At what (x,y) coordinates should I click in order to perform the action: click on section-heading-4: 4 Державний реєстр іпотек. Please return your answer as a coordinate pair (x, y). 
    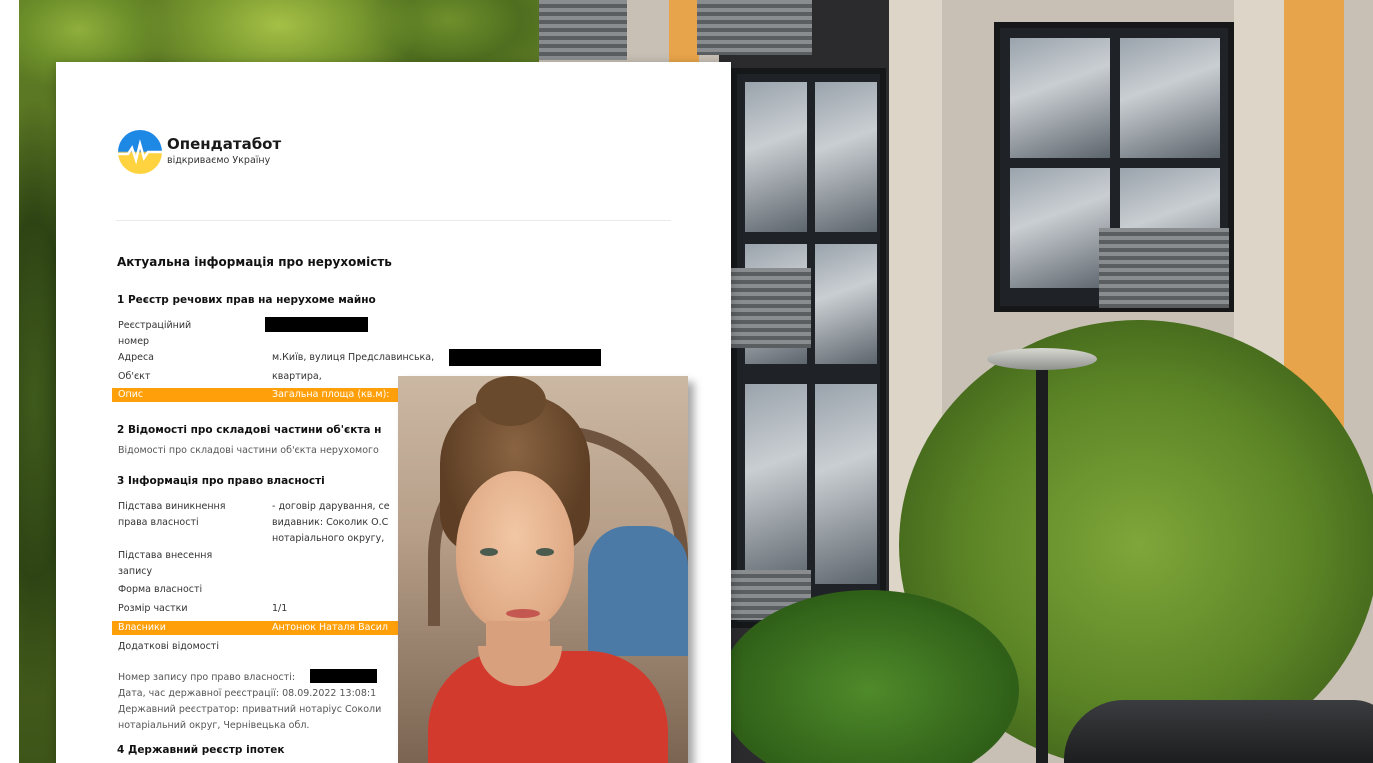
    Looking at the image, I should click on (201, 750).